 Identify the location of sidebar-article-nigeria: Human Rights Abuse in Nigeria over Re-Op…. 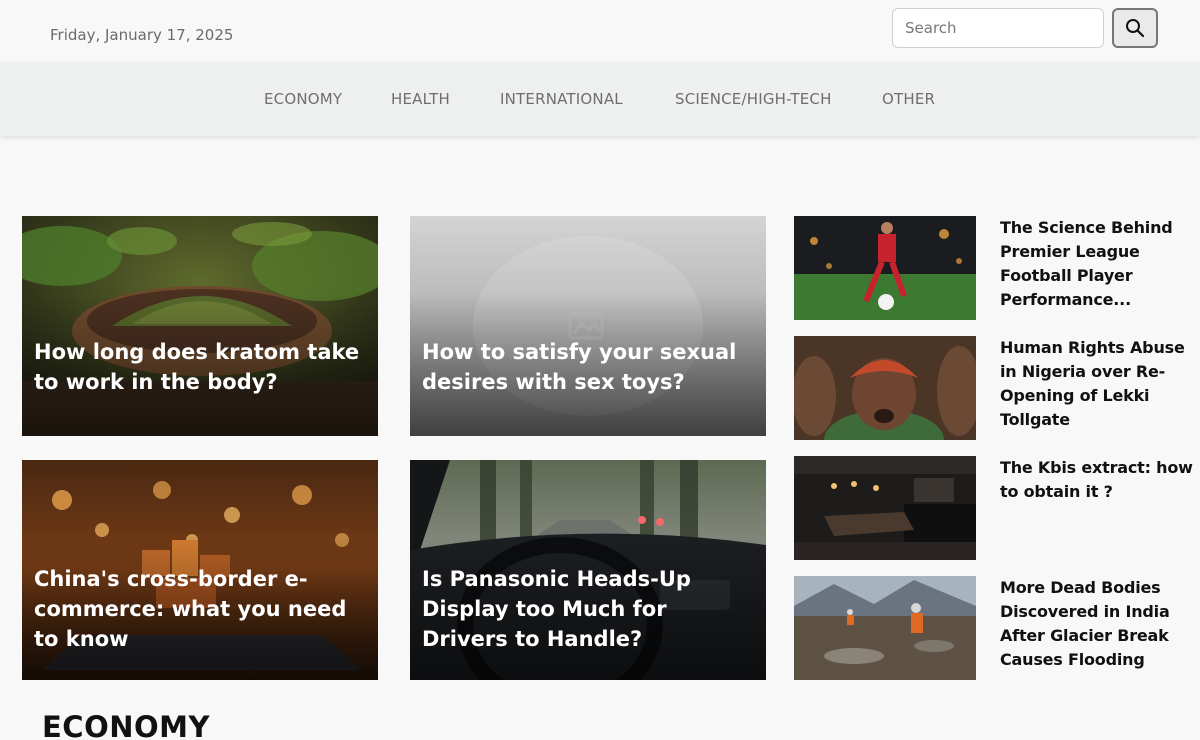
(997, 388).